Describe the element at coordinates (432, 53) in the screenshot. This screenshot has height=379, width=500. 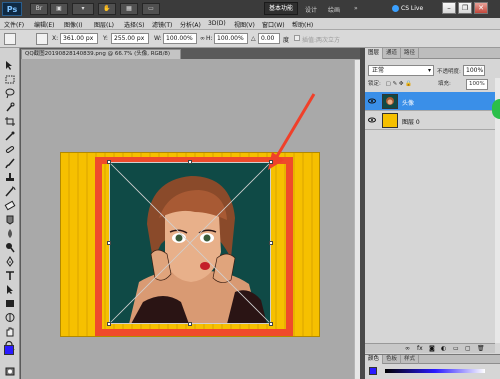
I see `layers-panel-tabs: 图层 通道 路径` at that location.